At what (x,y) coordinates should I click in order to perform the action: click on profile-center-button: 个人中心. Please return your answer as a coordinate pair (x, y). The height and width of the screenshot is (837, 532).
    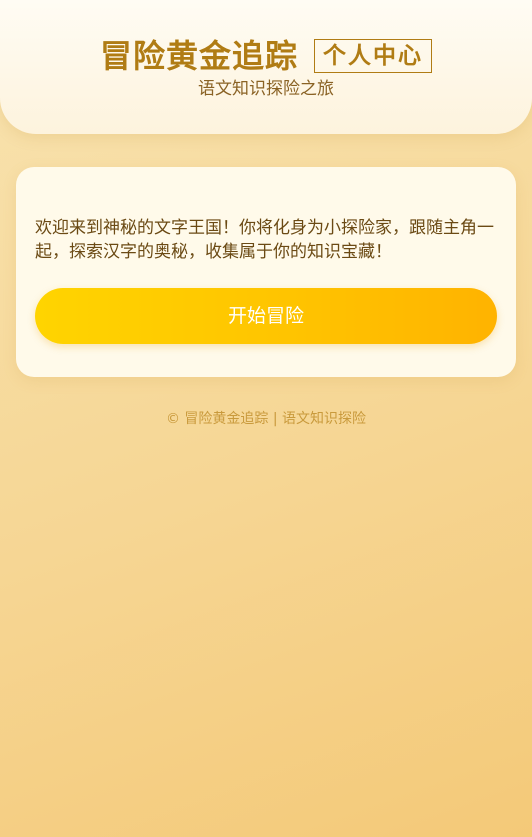
    Looking at the image, I should click on (373, 56).